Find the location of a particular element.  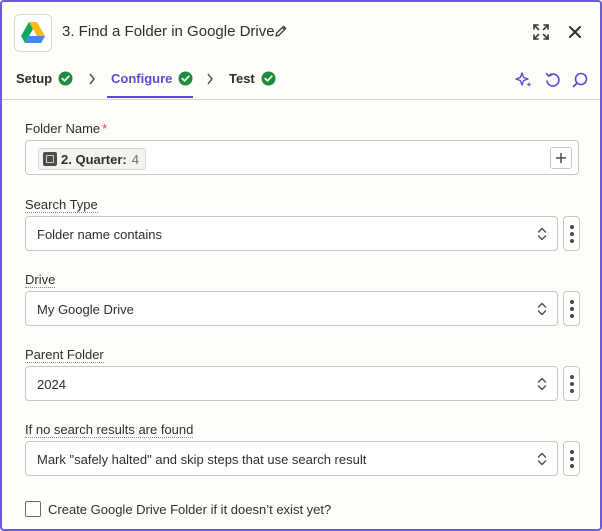

step-app-icon is located at coordinates (50, 159).